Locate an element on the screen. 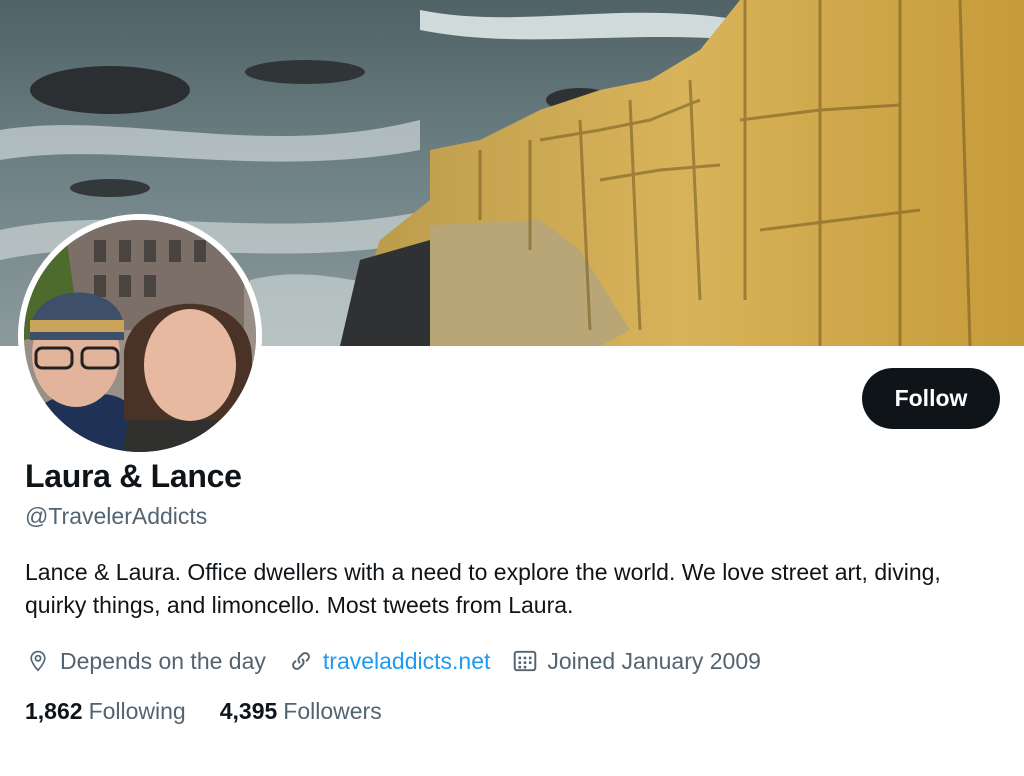  display-name: Laura & Lance is located at coordinates (133, 476).